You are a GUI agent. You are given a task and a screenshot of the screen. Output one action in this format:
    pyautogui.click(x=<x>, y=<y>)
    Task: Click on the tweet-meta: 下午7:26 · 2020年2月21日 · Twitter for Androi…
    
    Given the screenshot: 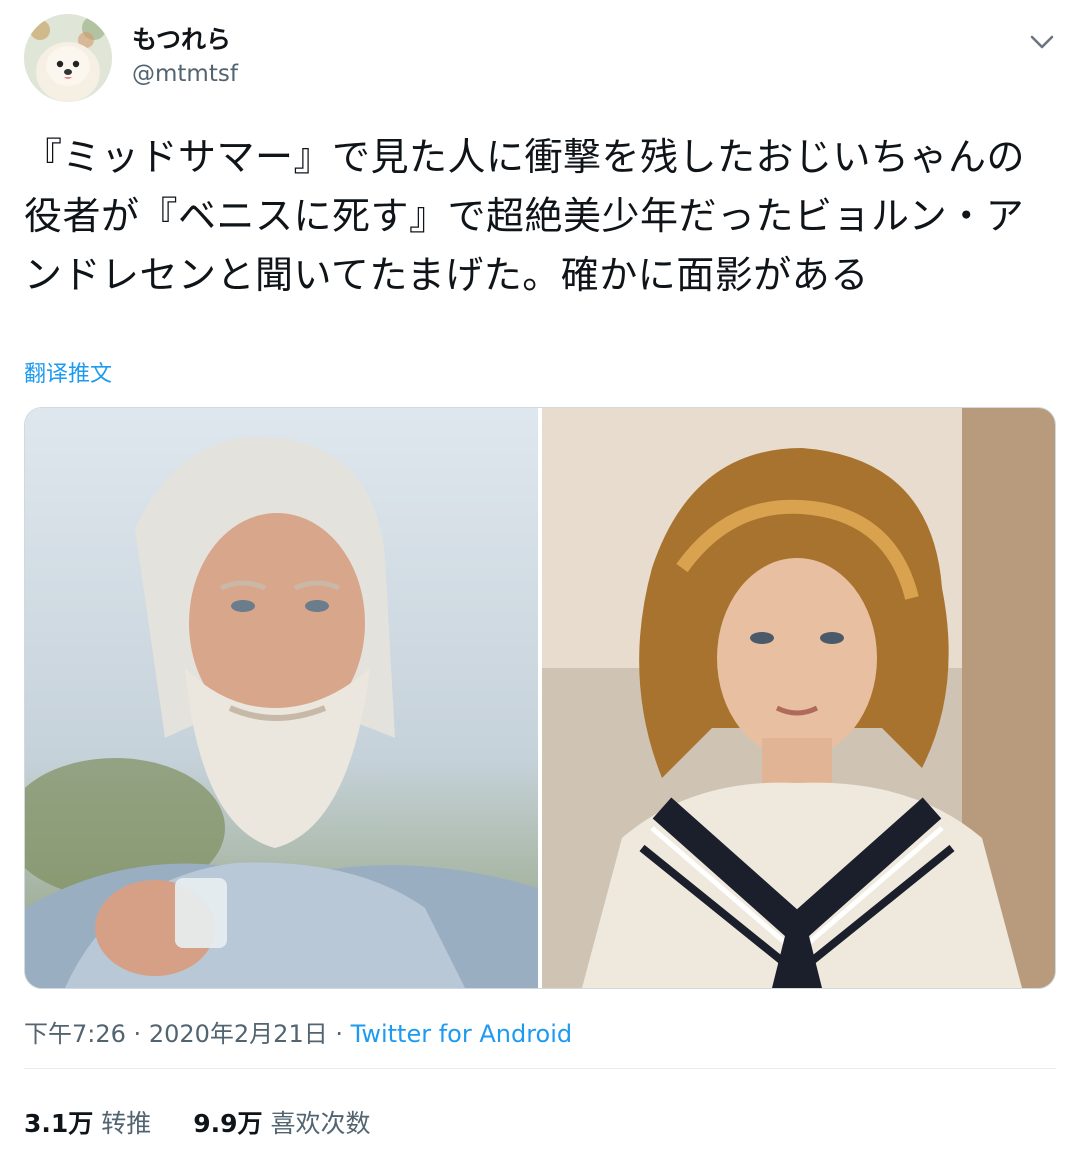 What is the action you would take?
    pyautogui.click(x=298, y=1031)
    